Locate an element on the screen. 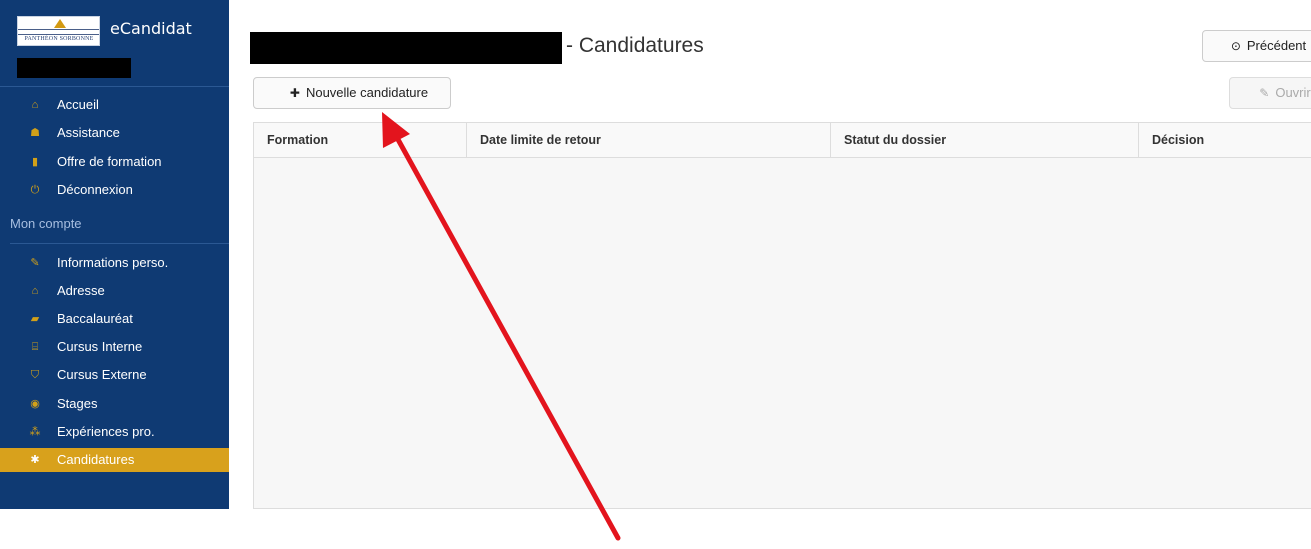  redacted-user-name is located at coordinates (74, 68).